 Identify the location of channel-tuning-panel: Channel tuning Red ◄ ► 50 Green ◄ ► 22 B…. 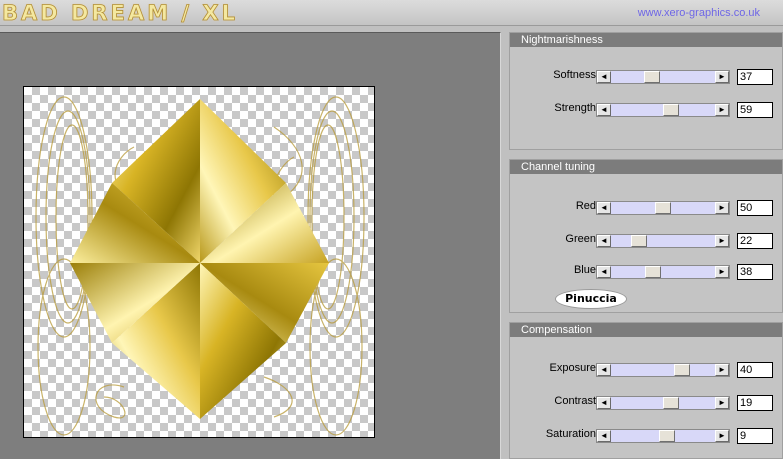
(646, 236).